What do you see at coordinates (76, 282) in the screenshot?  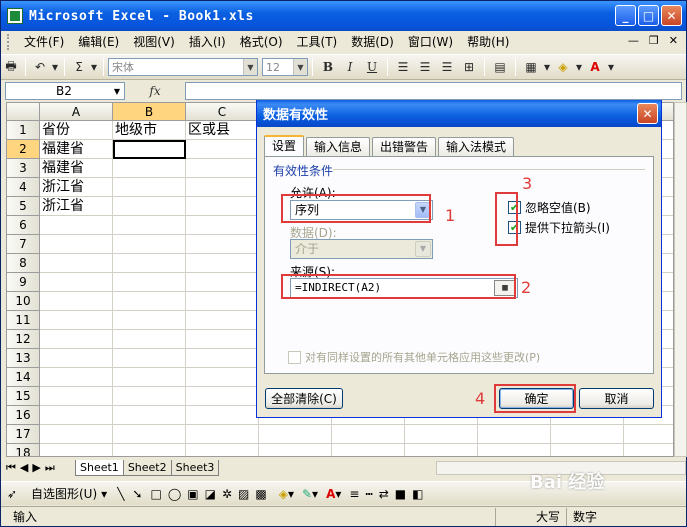 I see `cell-a9` at bounding box center [76, 282].